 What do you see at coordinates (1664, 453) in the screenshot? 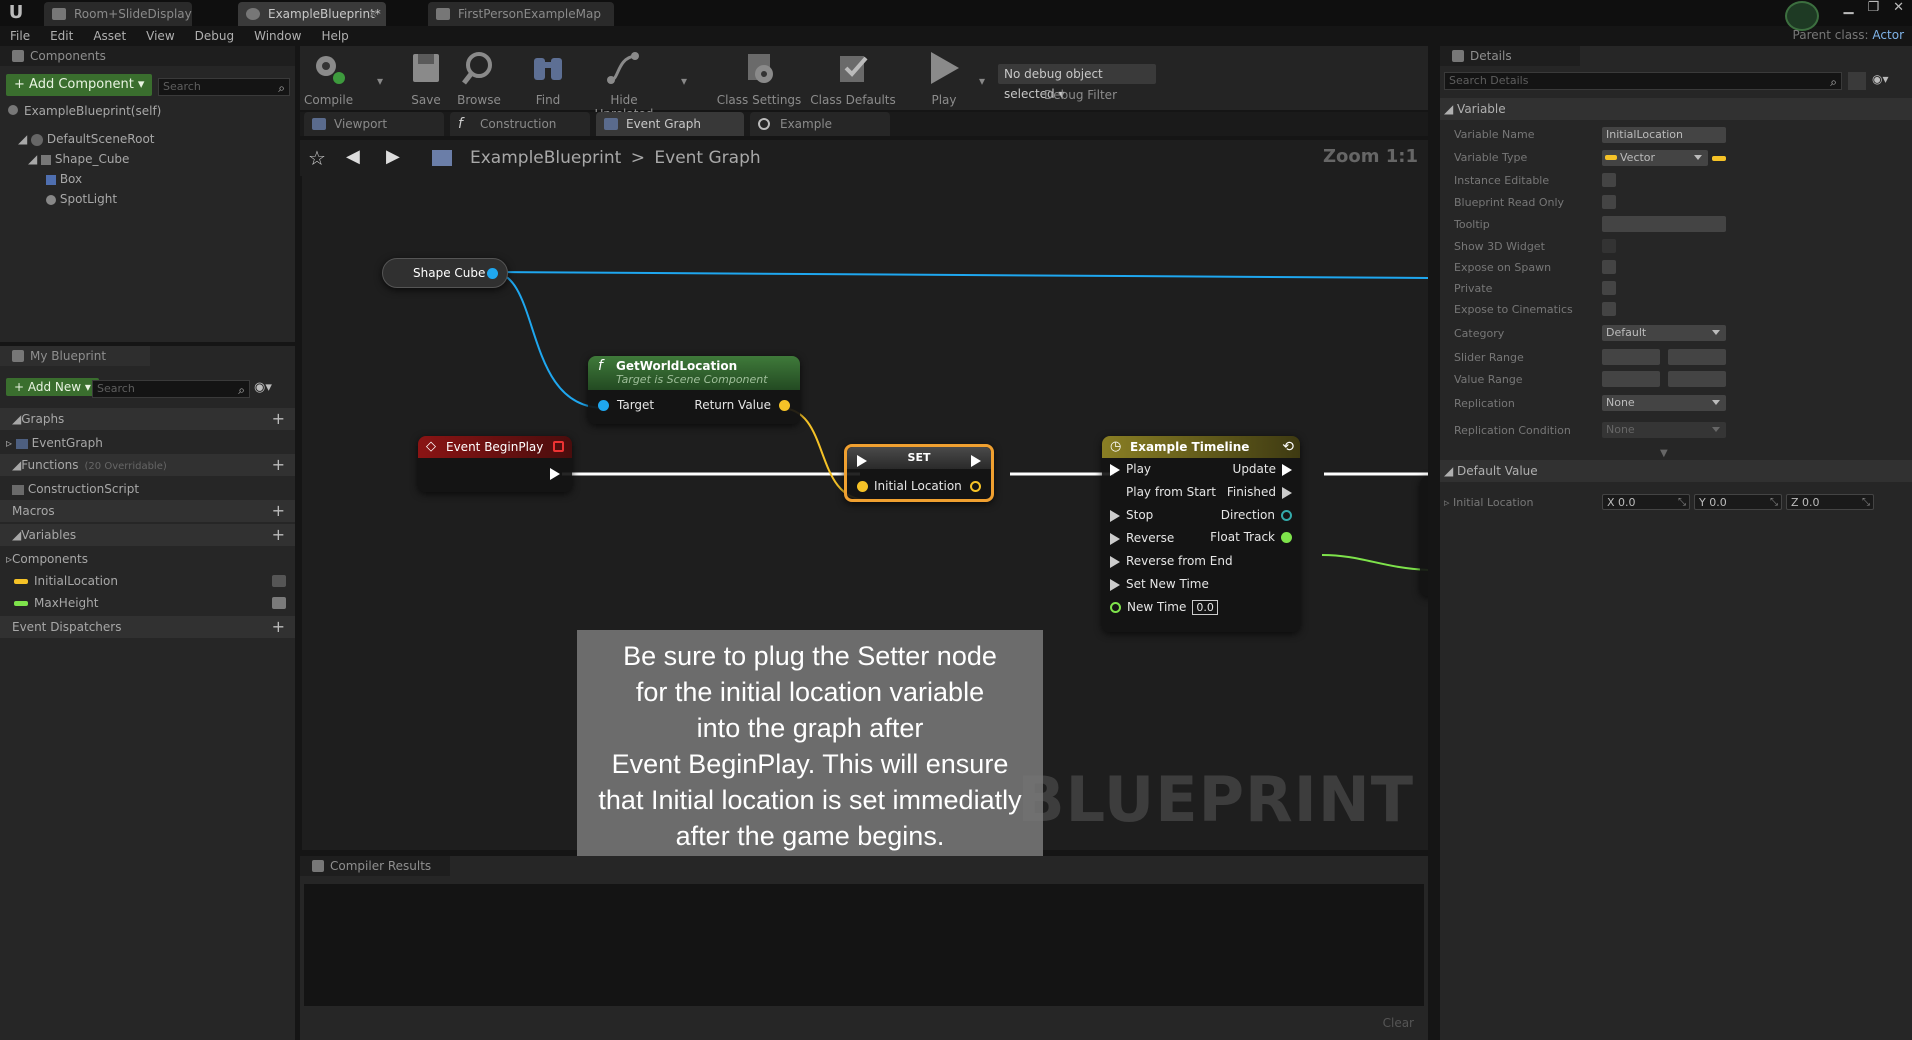
I see `expand-advanced-icon: ▼` at bounding box center [1664, 453].